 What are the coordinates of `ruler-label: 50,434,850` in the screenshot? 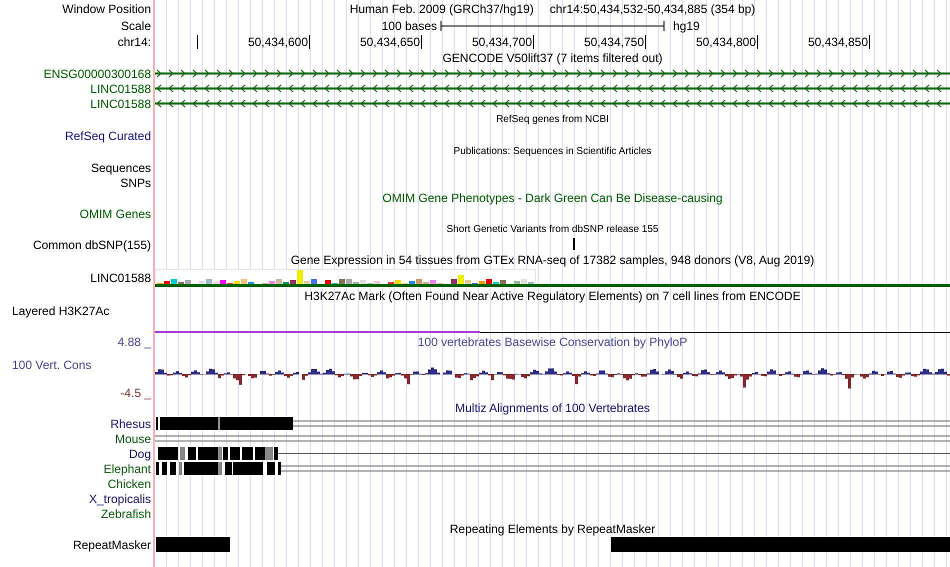 It's located at (838, 42).